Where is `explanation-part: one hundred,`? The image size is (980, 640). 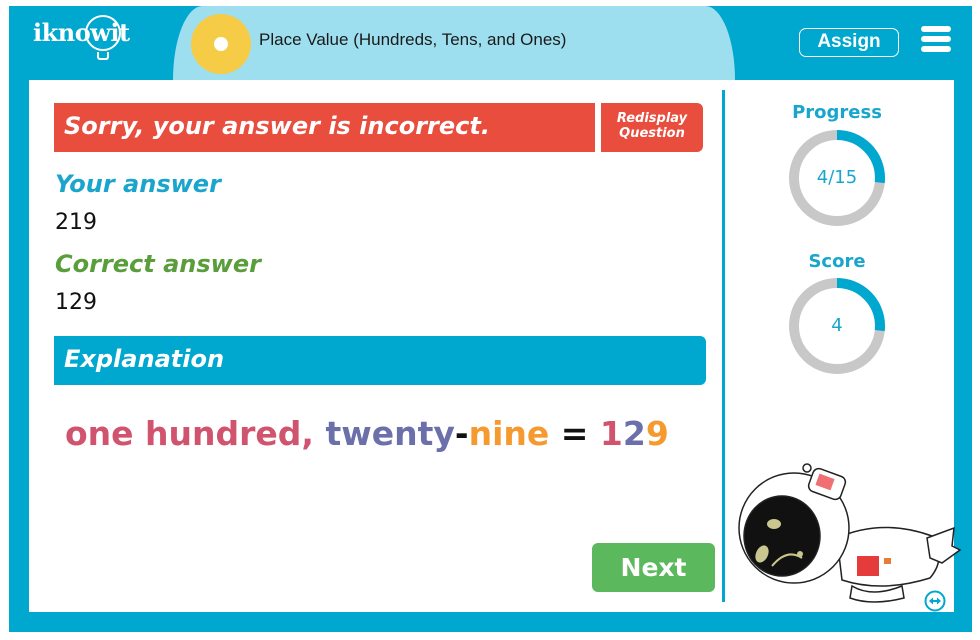
explanation-part: one hundred, is located at coordinates (195, 433).